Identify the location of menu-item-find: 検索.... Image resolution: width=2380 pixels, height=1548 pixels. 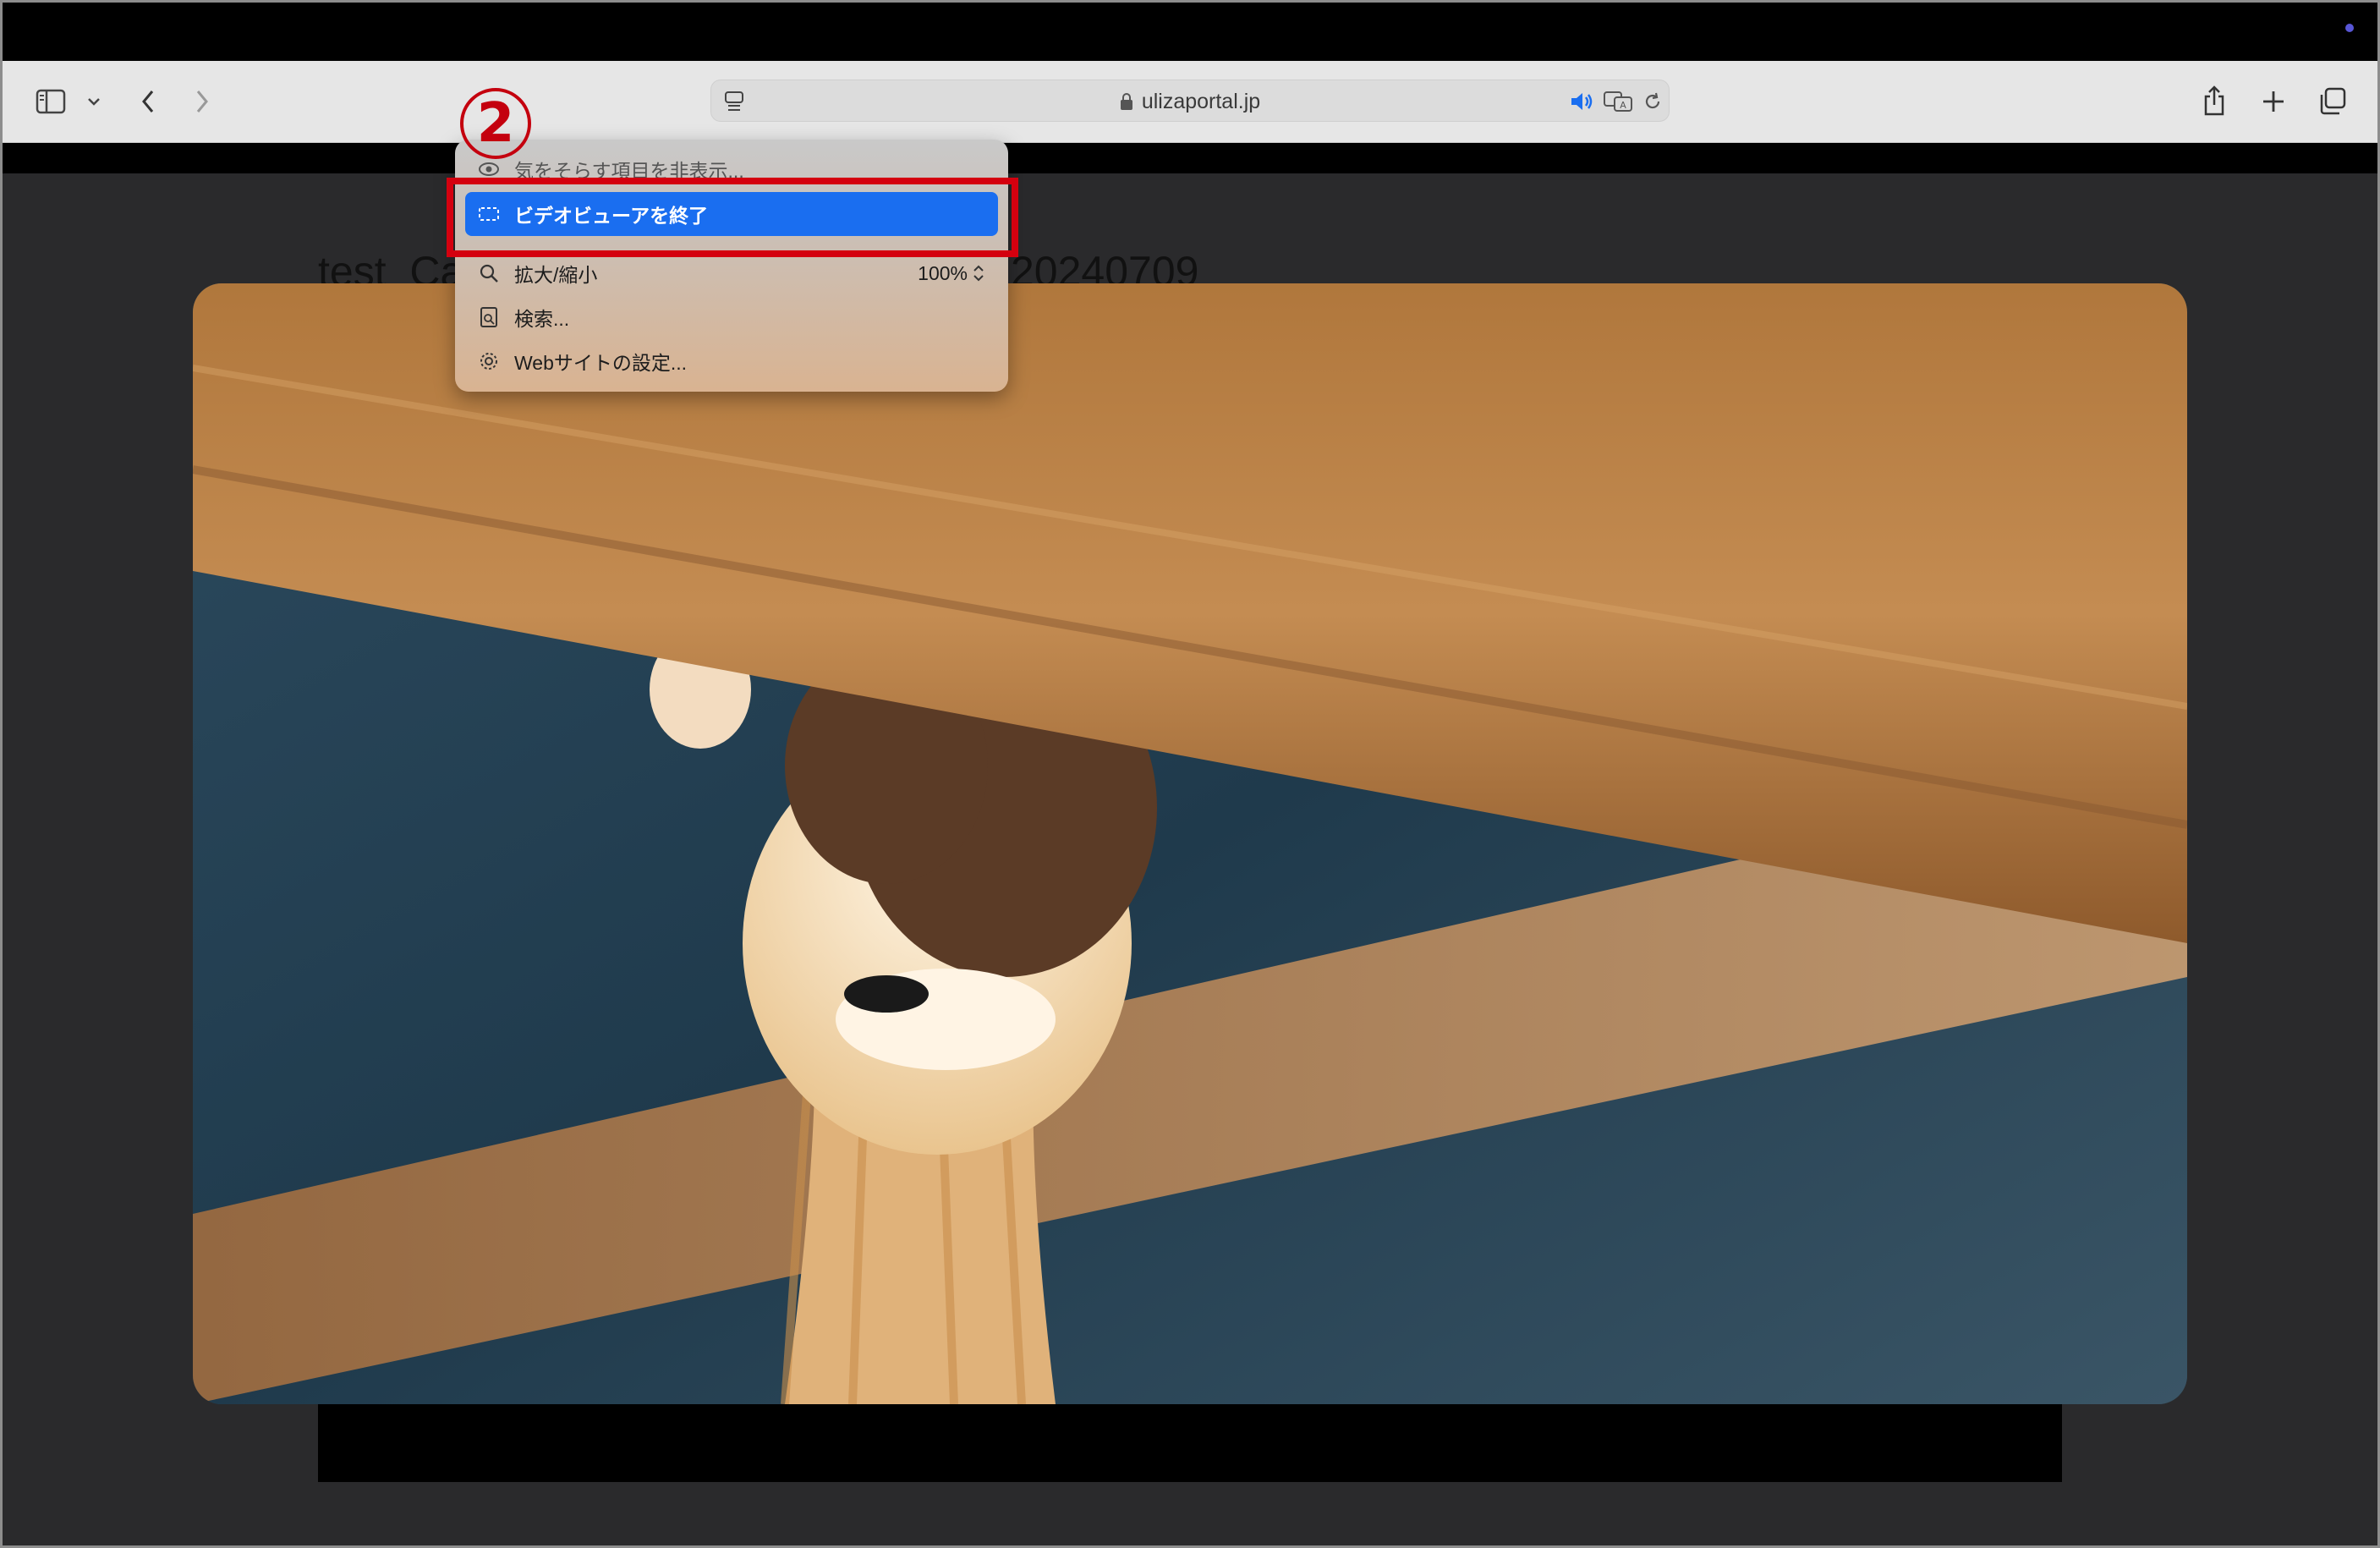
(731, 317).